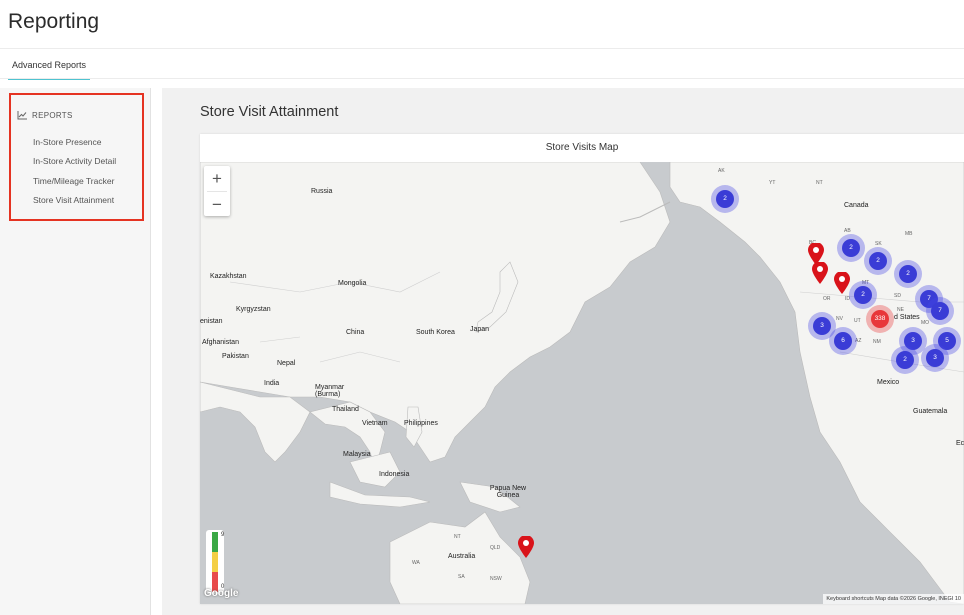 This screenshot has width=964, height=615. I want to click on map-label: Australia, so click(462, 556).